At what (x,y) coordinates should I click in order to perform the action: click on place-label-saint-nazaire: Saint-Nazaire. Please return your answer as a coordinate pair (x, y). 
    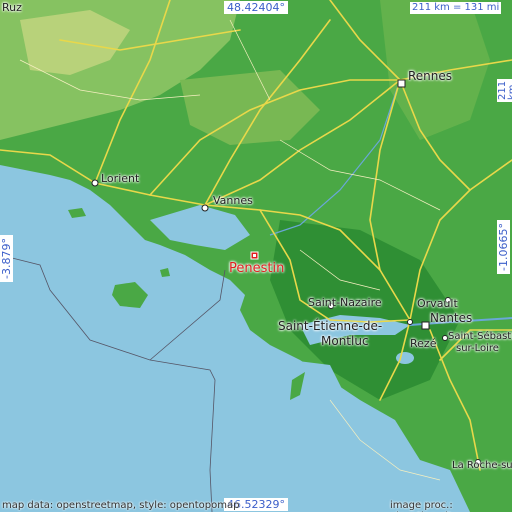
    Looking at the image, I should click on (345, 302).